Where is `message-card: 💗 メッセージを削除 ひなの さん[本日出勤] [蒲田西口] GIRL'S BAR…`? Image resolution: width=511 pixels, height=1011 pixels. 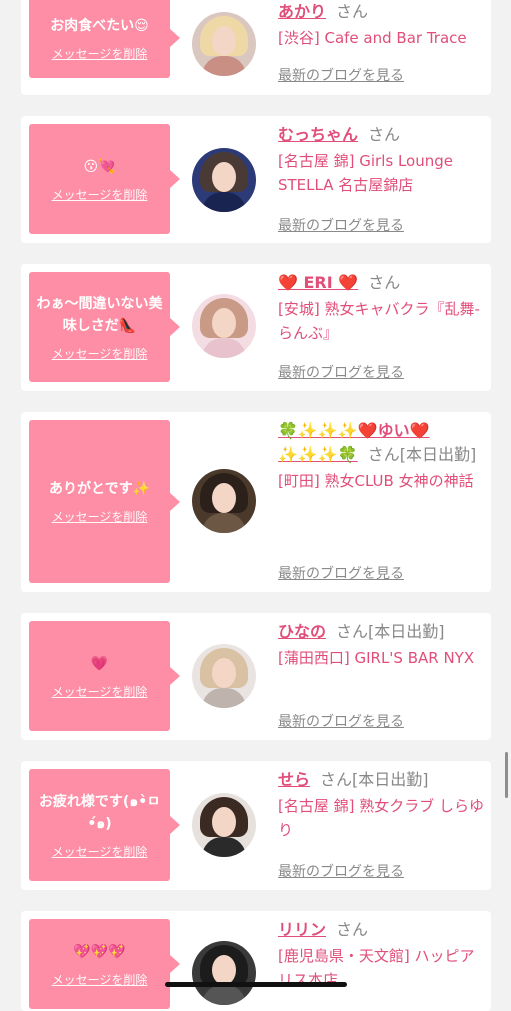 message-card: 💗 メッセージを削除 ひなの さん[本日出勤] [蒲田西口] GIRL'S BAR… is located at coordinates (256, 676).